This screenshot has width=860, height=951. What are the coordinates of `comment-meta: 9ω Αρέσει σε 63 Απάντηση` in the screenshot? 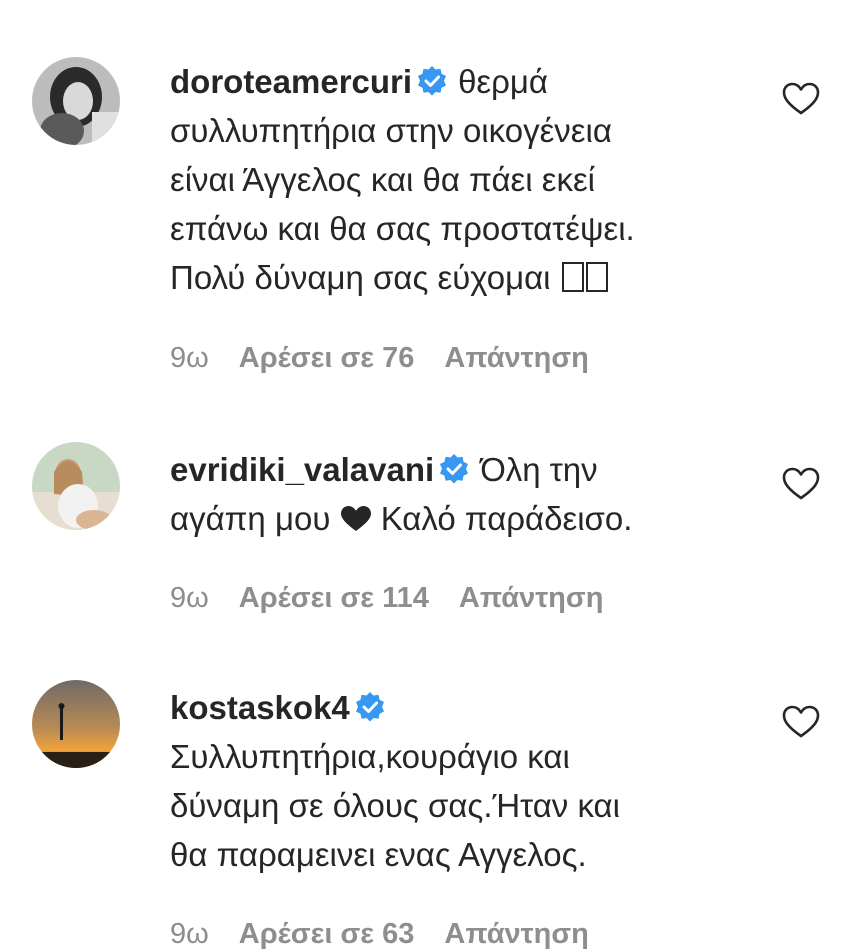 It's located at (394, 934).